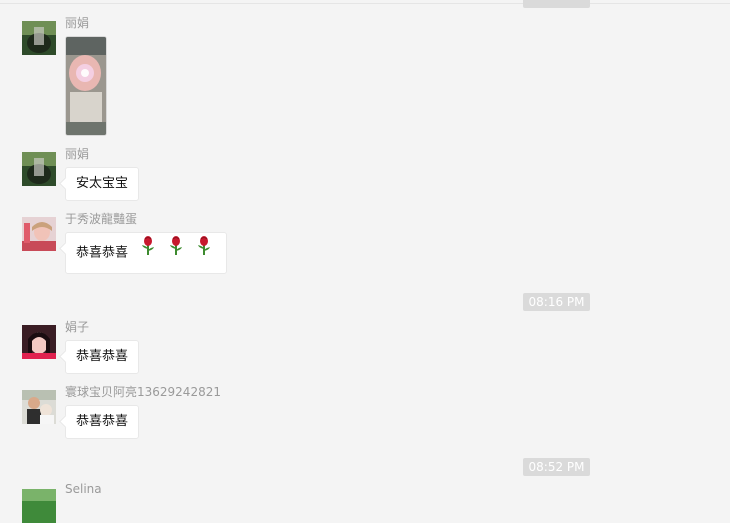 The image size is (730, 523). Describe the element at coordinates (556, 4) in the screenshot. I see `time-chip-partial` at that location.